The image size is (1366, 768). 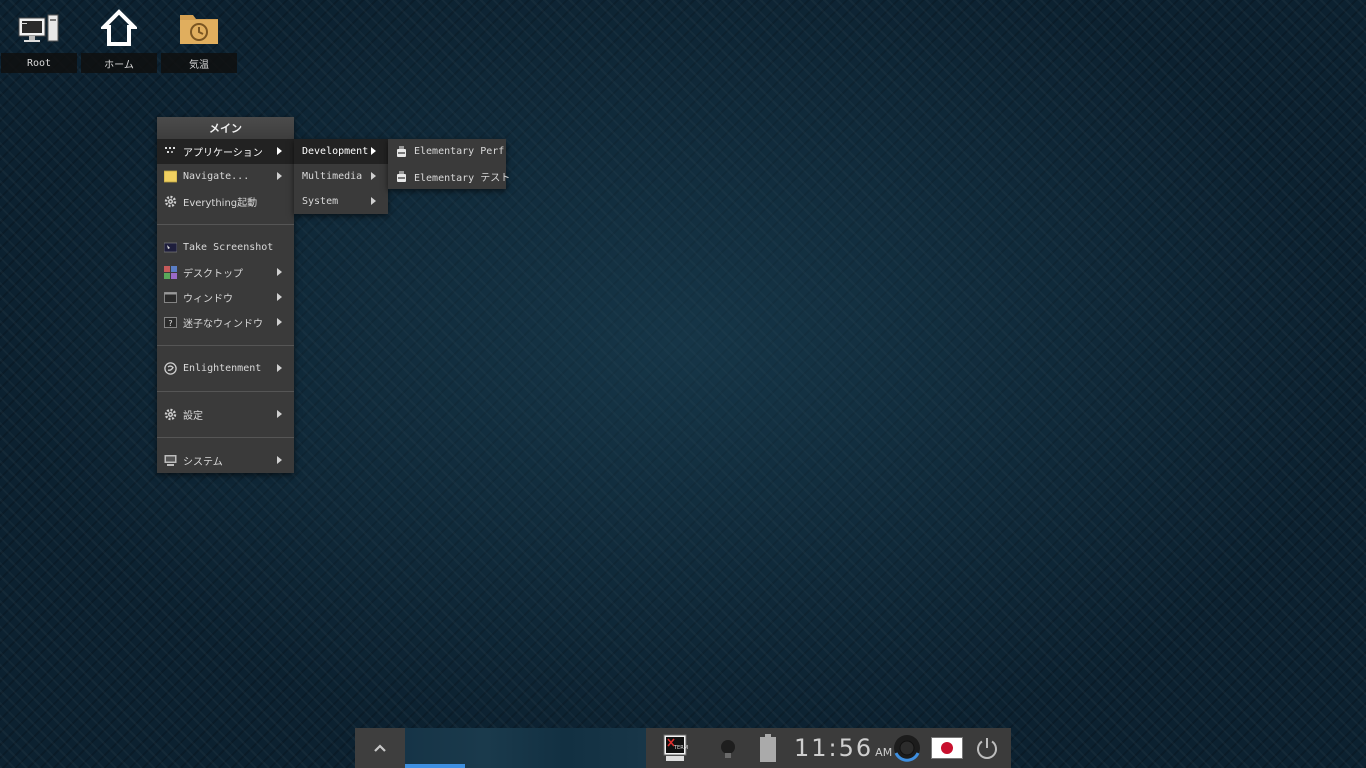 I want to click on menu-item-windows: ウィンドウ, so click(x=225, y=297).